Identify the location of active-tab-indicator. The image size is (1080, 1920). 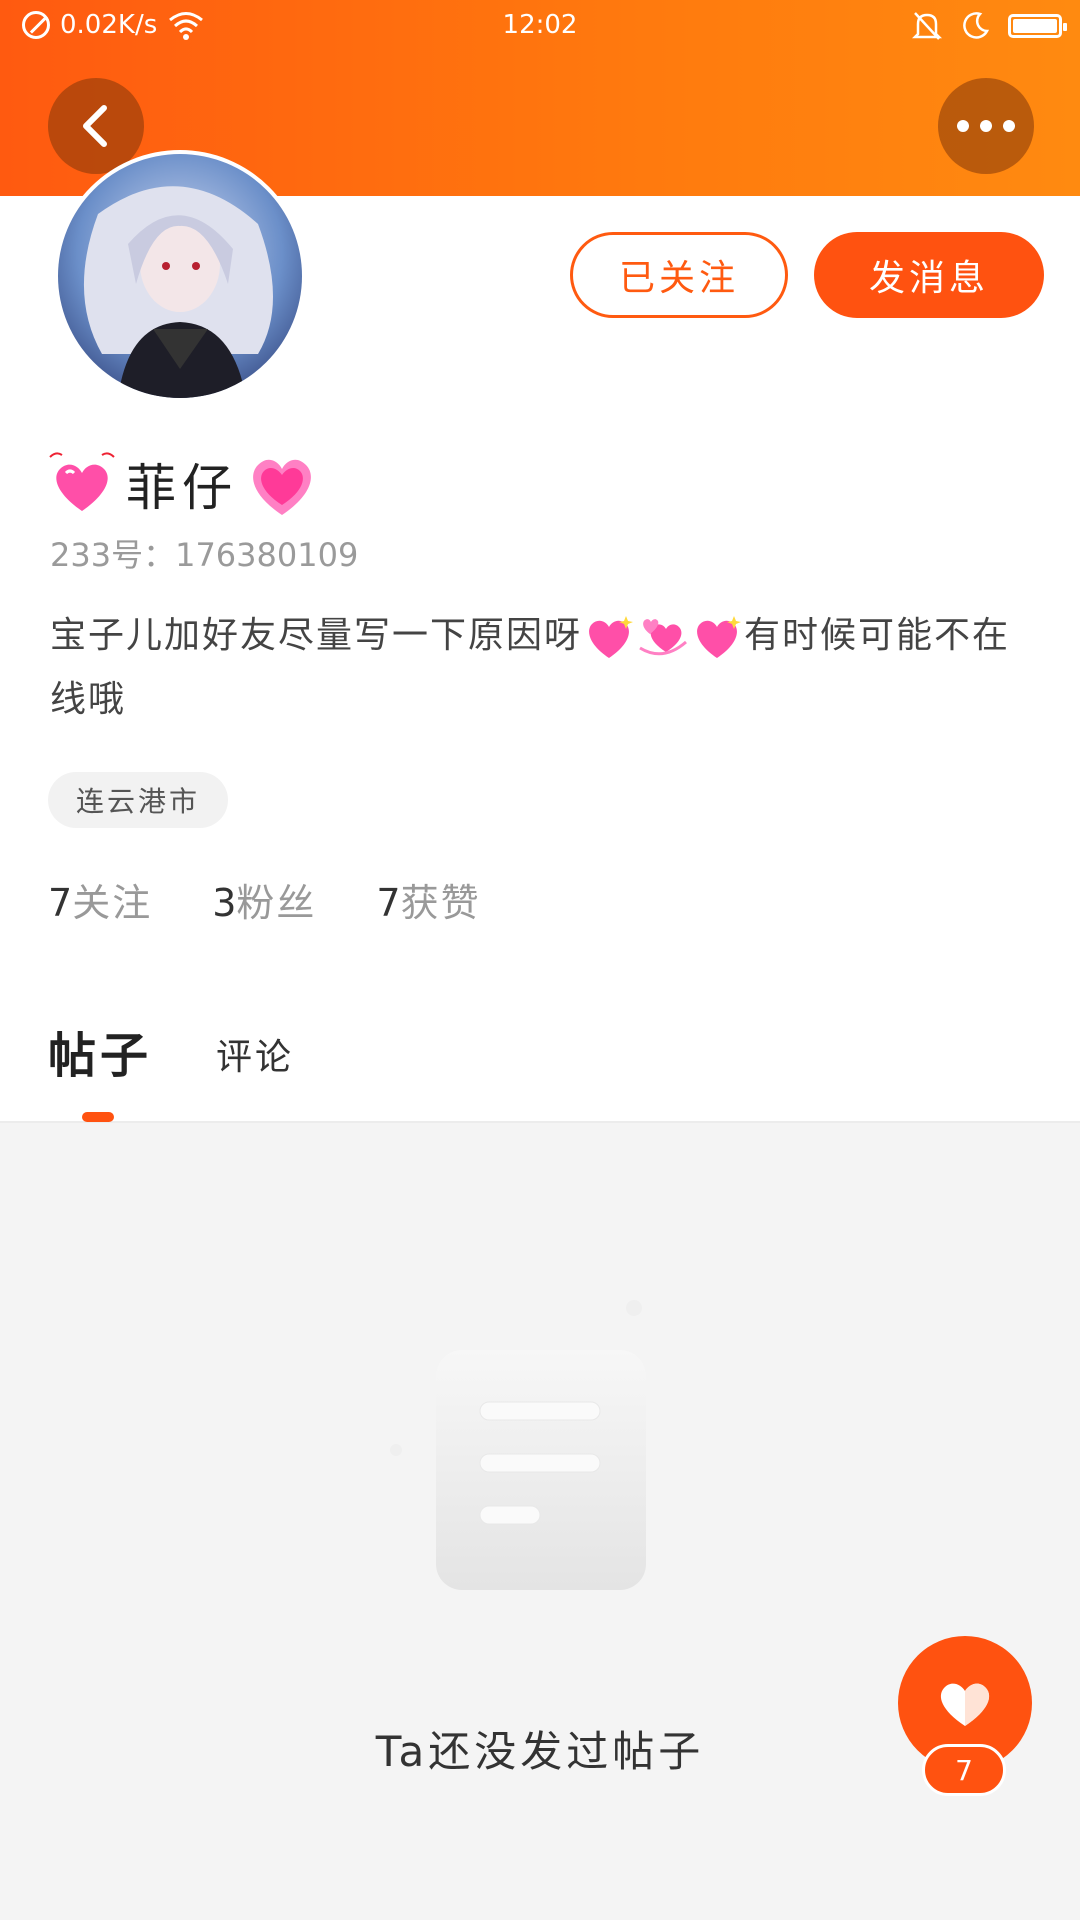
(98, 1117).